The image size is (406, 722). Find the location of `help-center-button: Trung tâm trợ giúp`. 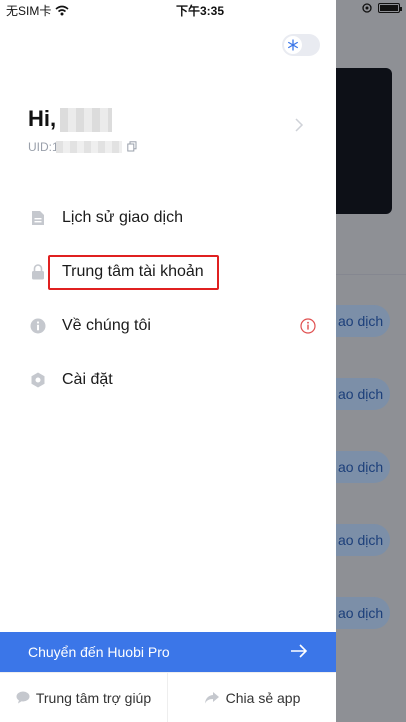

help-center-button: Trung tâm trợ giúp is located at coordinates (84, 697).